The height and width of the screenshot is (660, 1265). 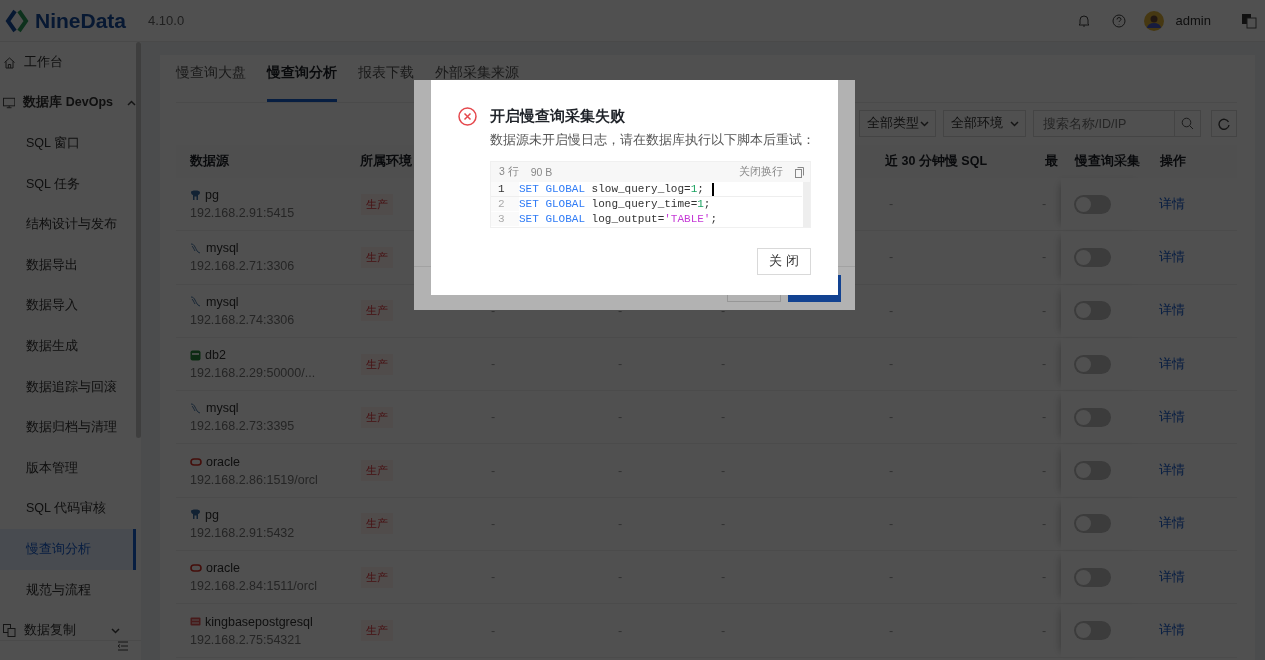 What do you see at coordinates (68, 62) in the screenshot?
I see `menu-item: 工作台` at bounding box center [68, 62].